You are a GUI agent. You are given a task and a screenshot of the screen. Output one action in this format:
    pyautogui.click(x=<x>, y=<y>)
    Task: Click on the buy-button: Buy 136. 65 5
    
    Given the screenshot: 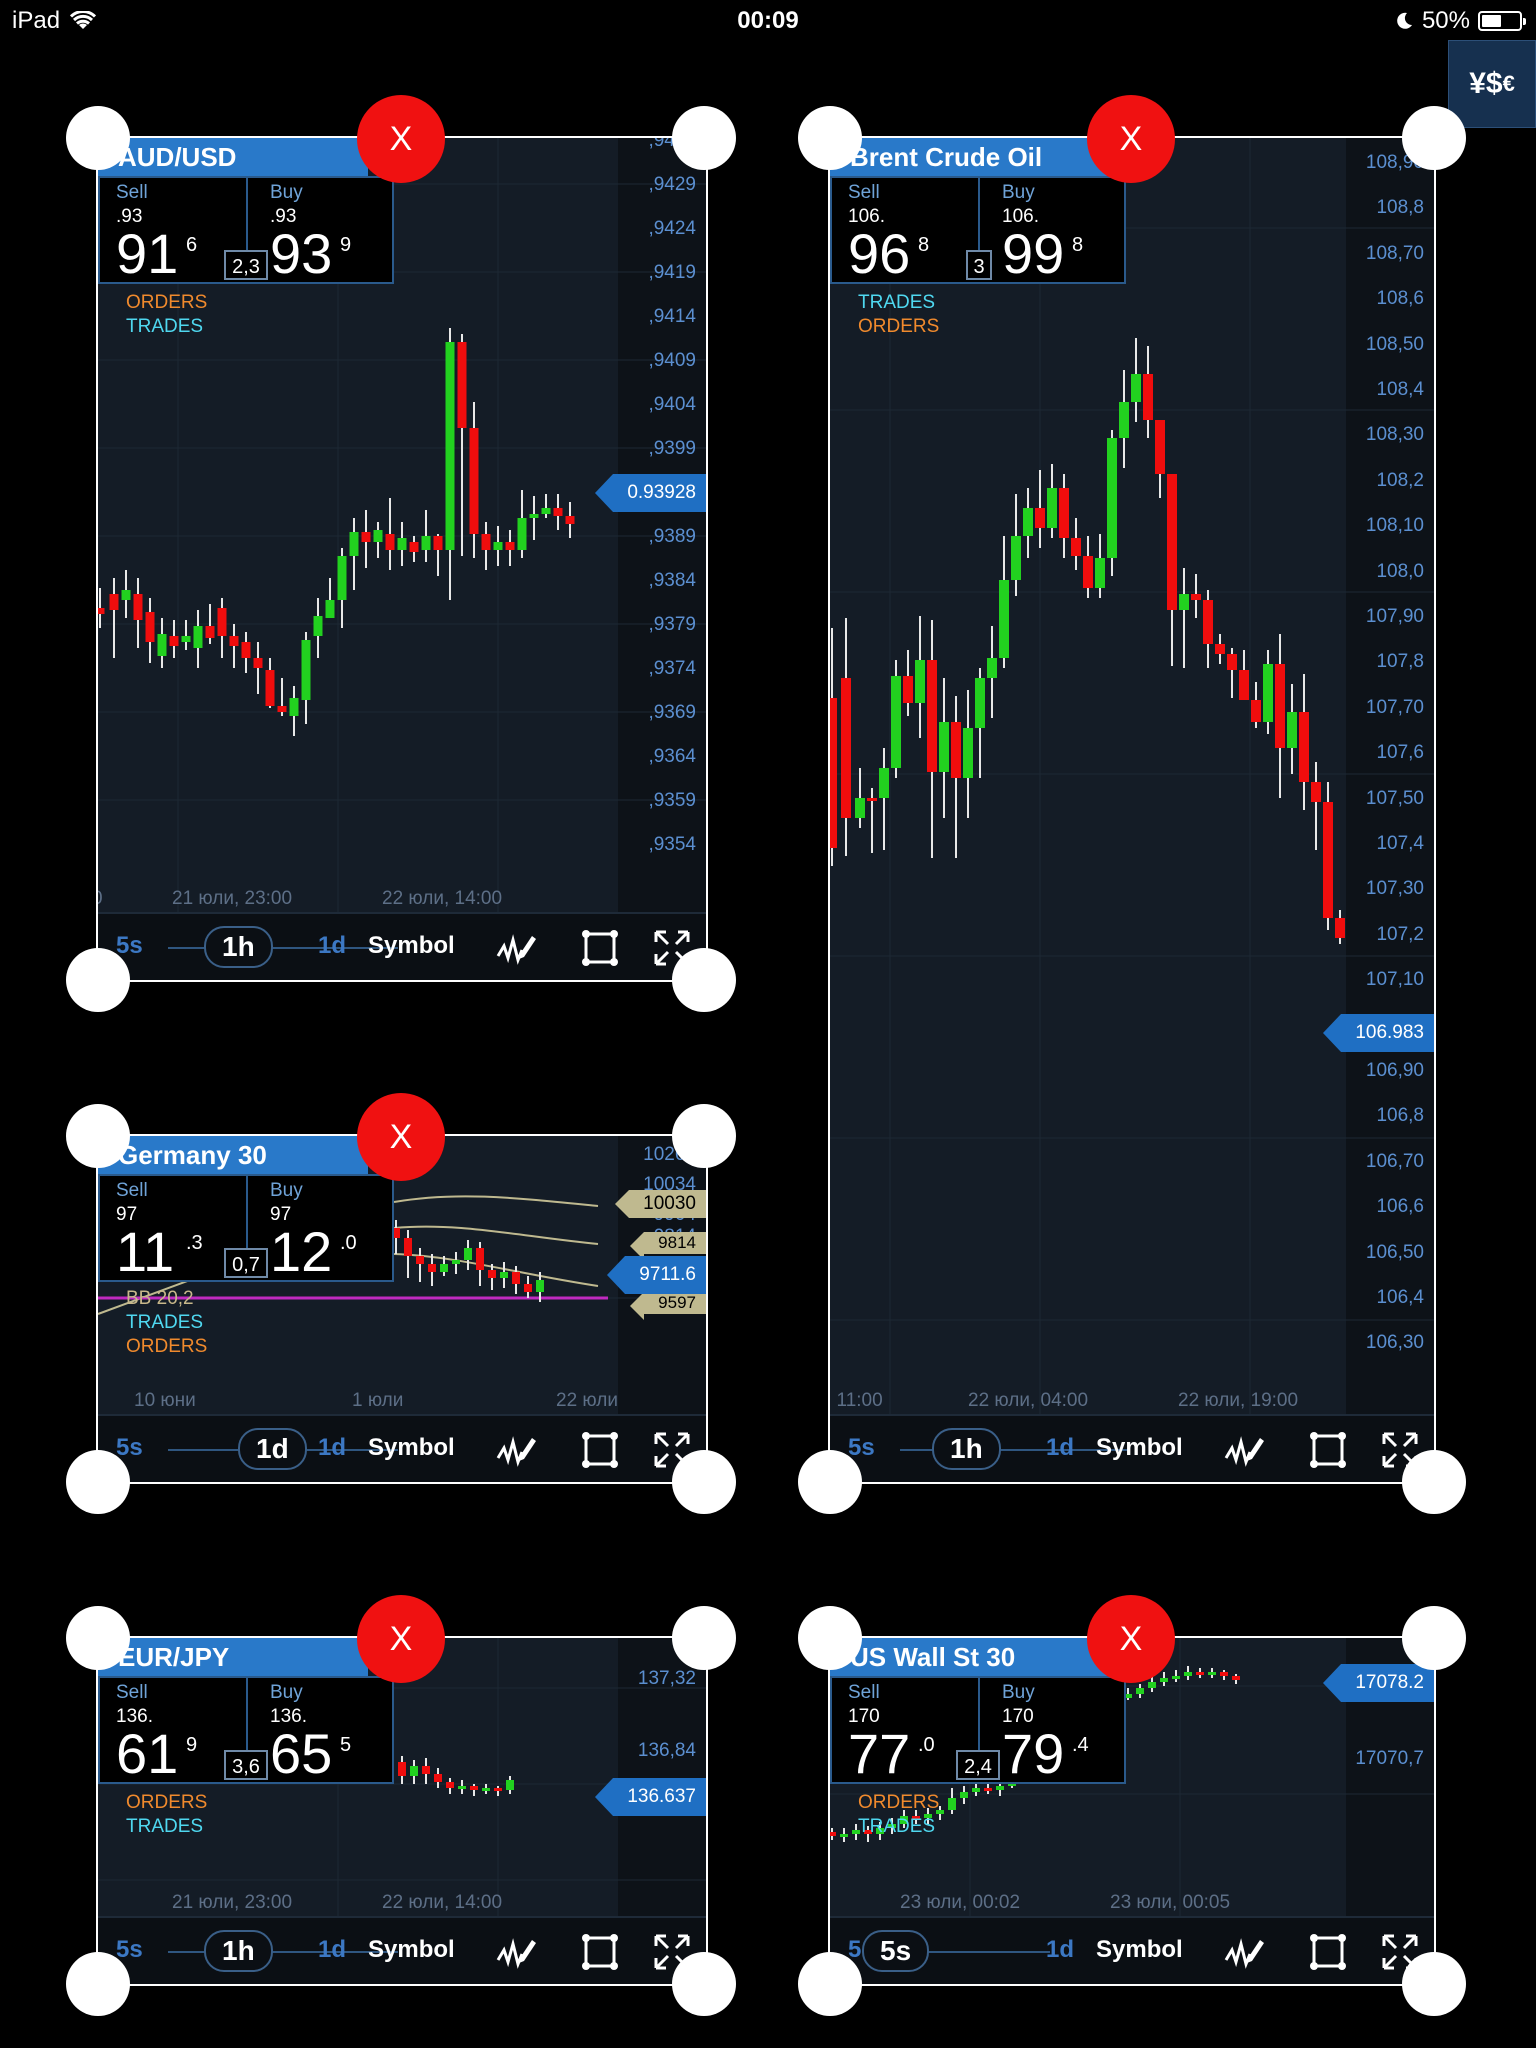 What is the action you would take?
    pyautogui.click(x=324, y=1731)
    